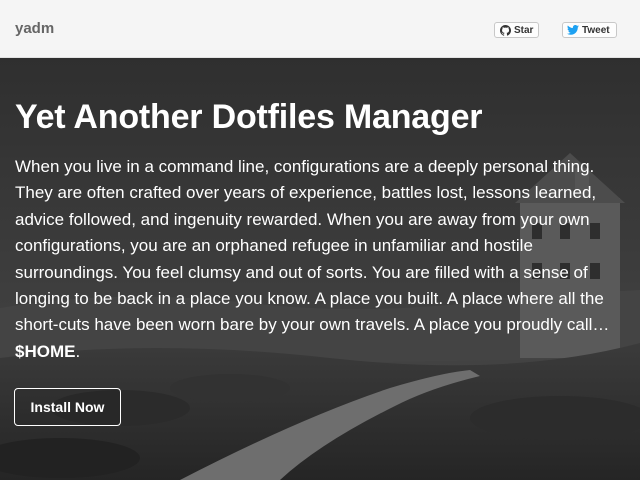 The width and height of the screenshot is (640, 480). What do you see at coordinates (249, 117) in the screenshot?
I see `hero-title: Yet Another Dotfiles Manager` at bounding box center [249, 117].